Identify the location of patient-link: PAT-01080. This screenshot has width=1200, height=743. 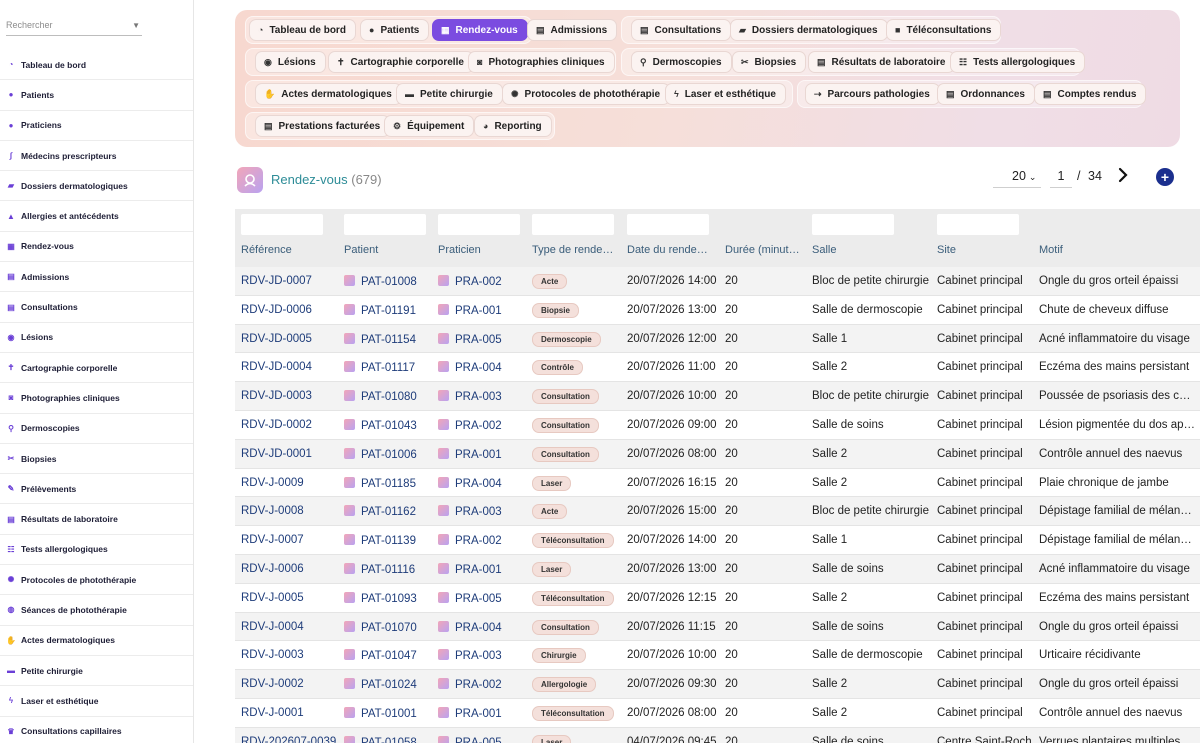
(389, 396).